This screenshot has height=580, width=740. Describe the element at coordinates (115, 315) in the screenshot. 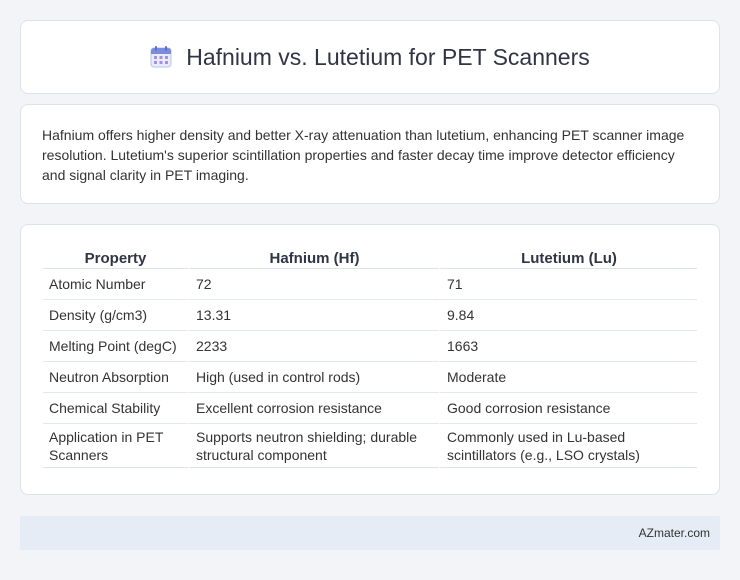

I see `property-cell: Density (g/cm3)` at that location.